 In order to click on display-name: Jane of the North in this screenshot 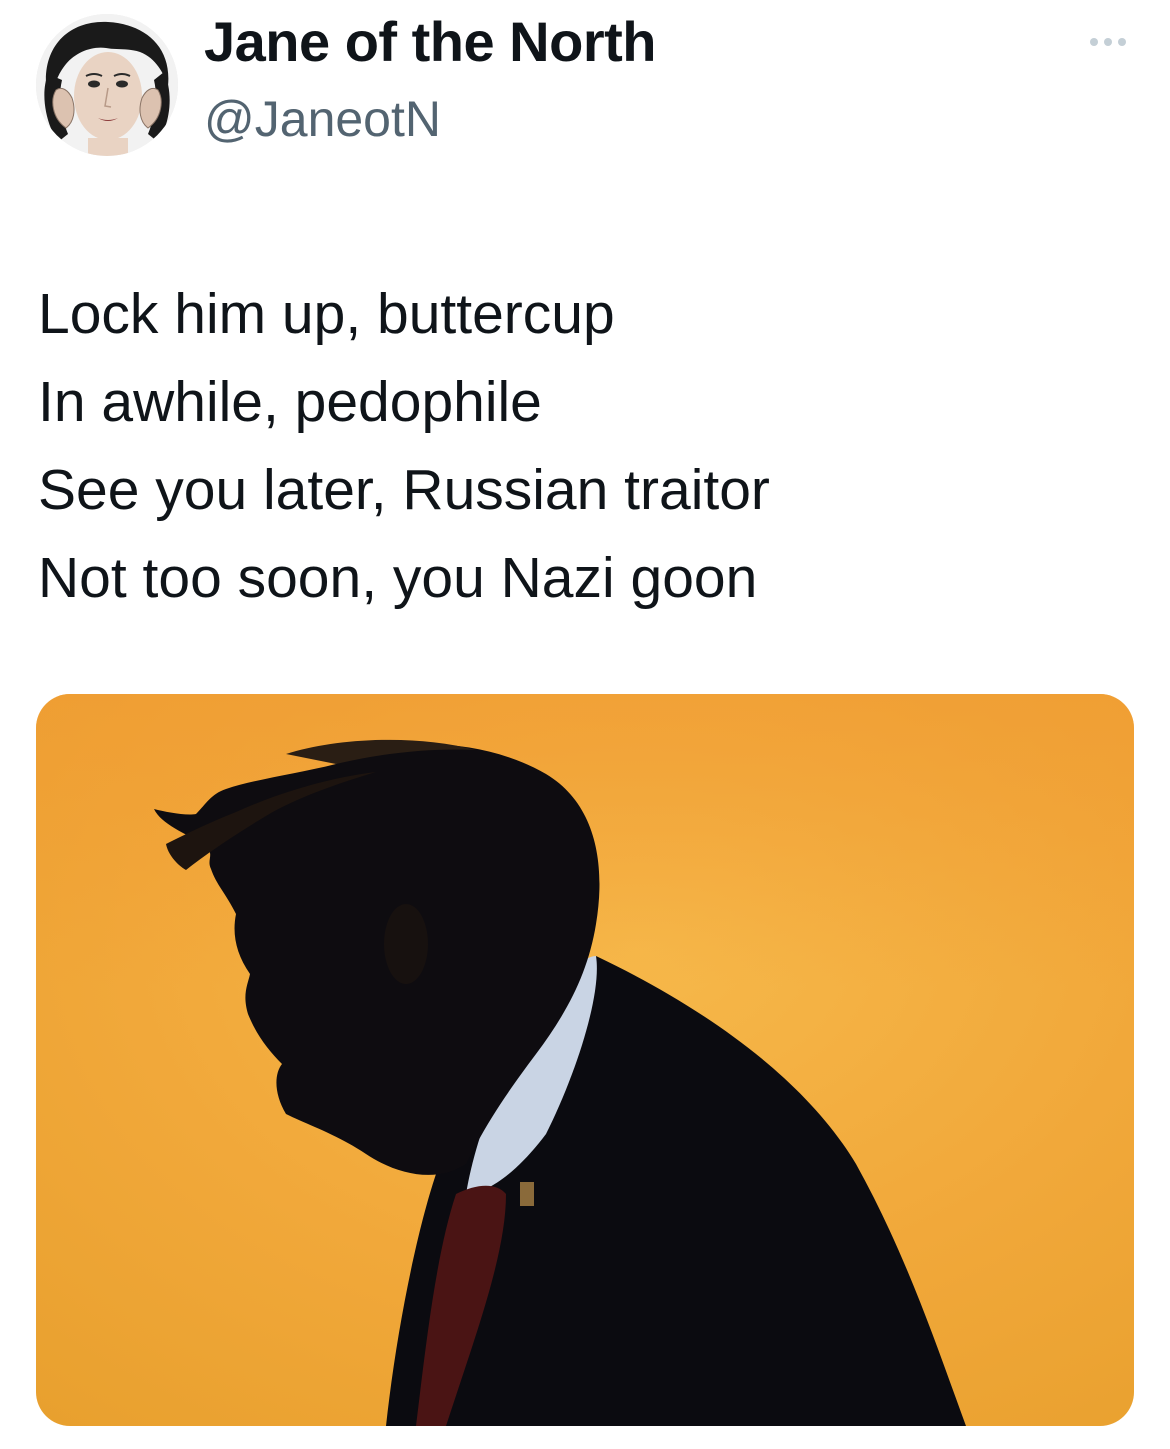, I will do `click(430, 42)`.